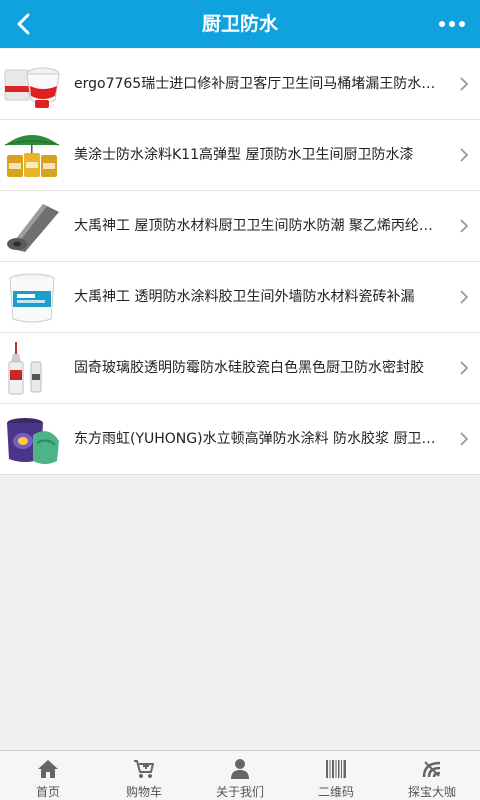  Describe the element at coordinates (256, 226) in the screenshot. I see `product-name: 大禹神工 屋顶防水材料厨卫卫生间防水防潮 聚乙烯丙纶卷材` at that location.